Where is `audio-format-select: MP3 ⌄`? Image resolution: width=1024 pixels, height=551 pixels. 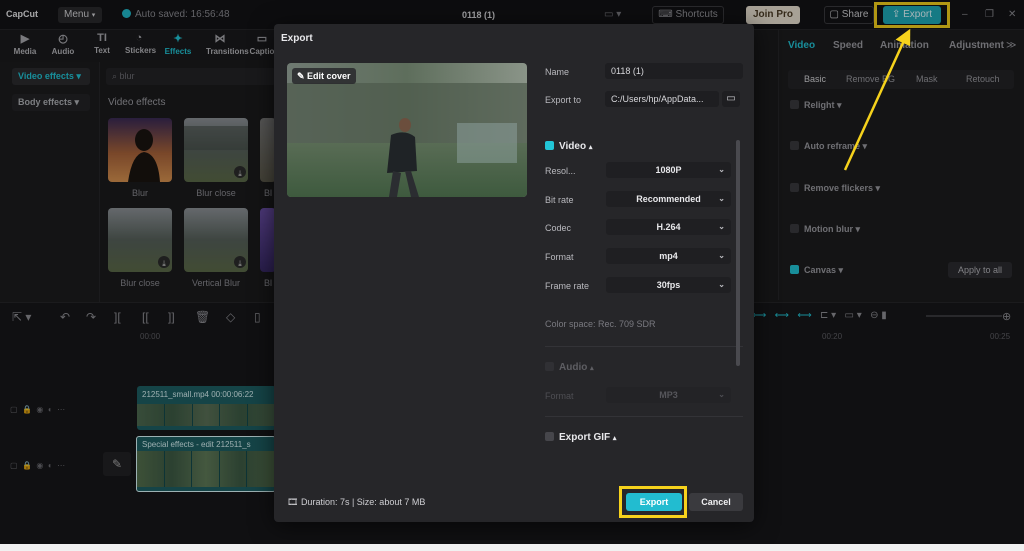
audio-format-select: MP3 ⌄ is located at coordinates (668, 395).